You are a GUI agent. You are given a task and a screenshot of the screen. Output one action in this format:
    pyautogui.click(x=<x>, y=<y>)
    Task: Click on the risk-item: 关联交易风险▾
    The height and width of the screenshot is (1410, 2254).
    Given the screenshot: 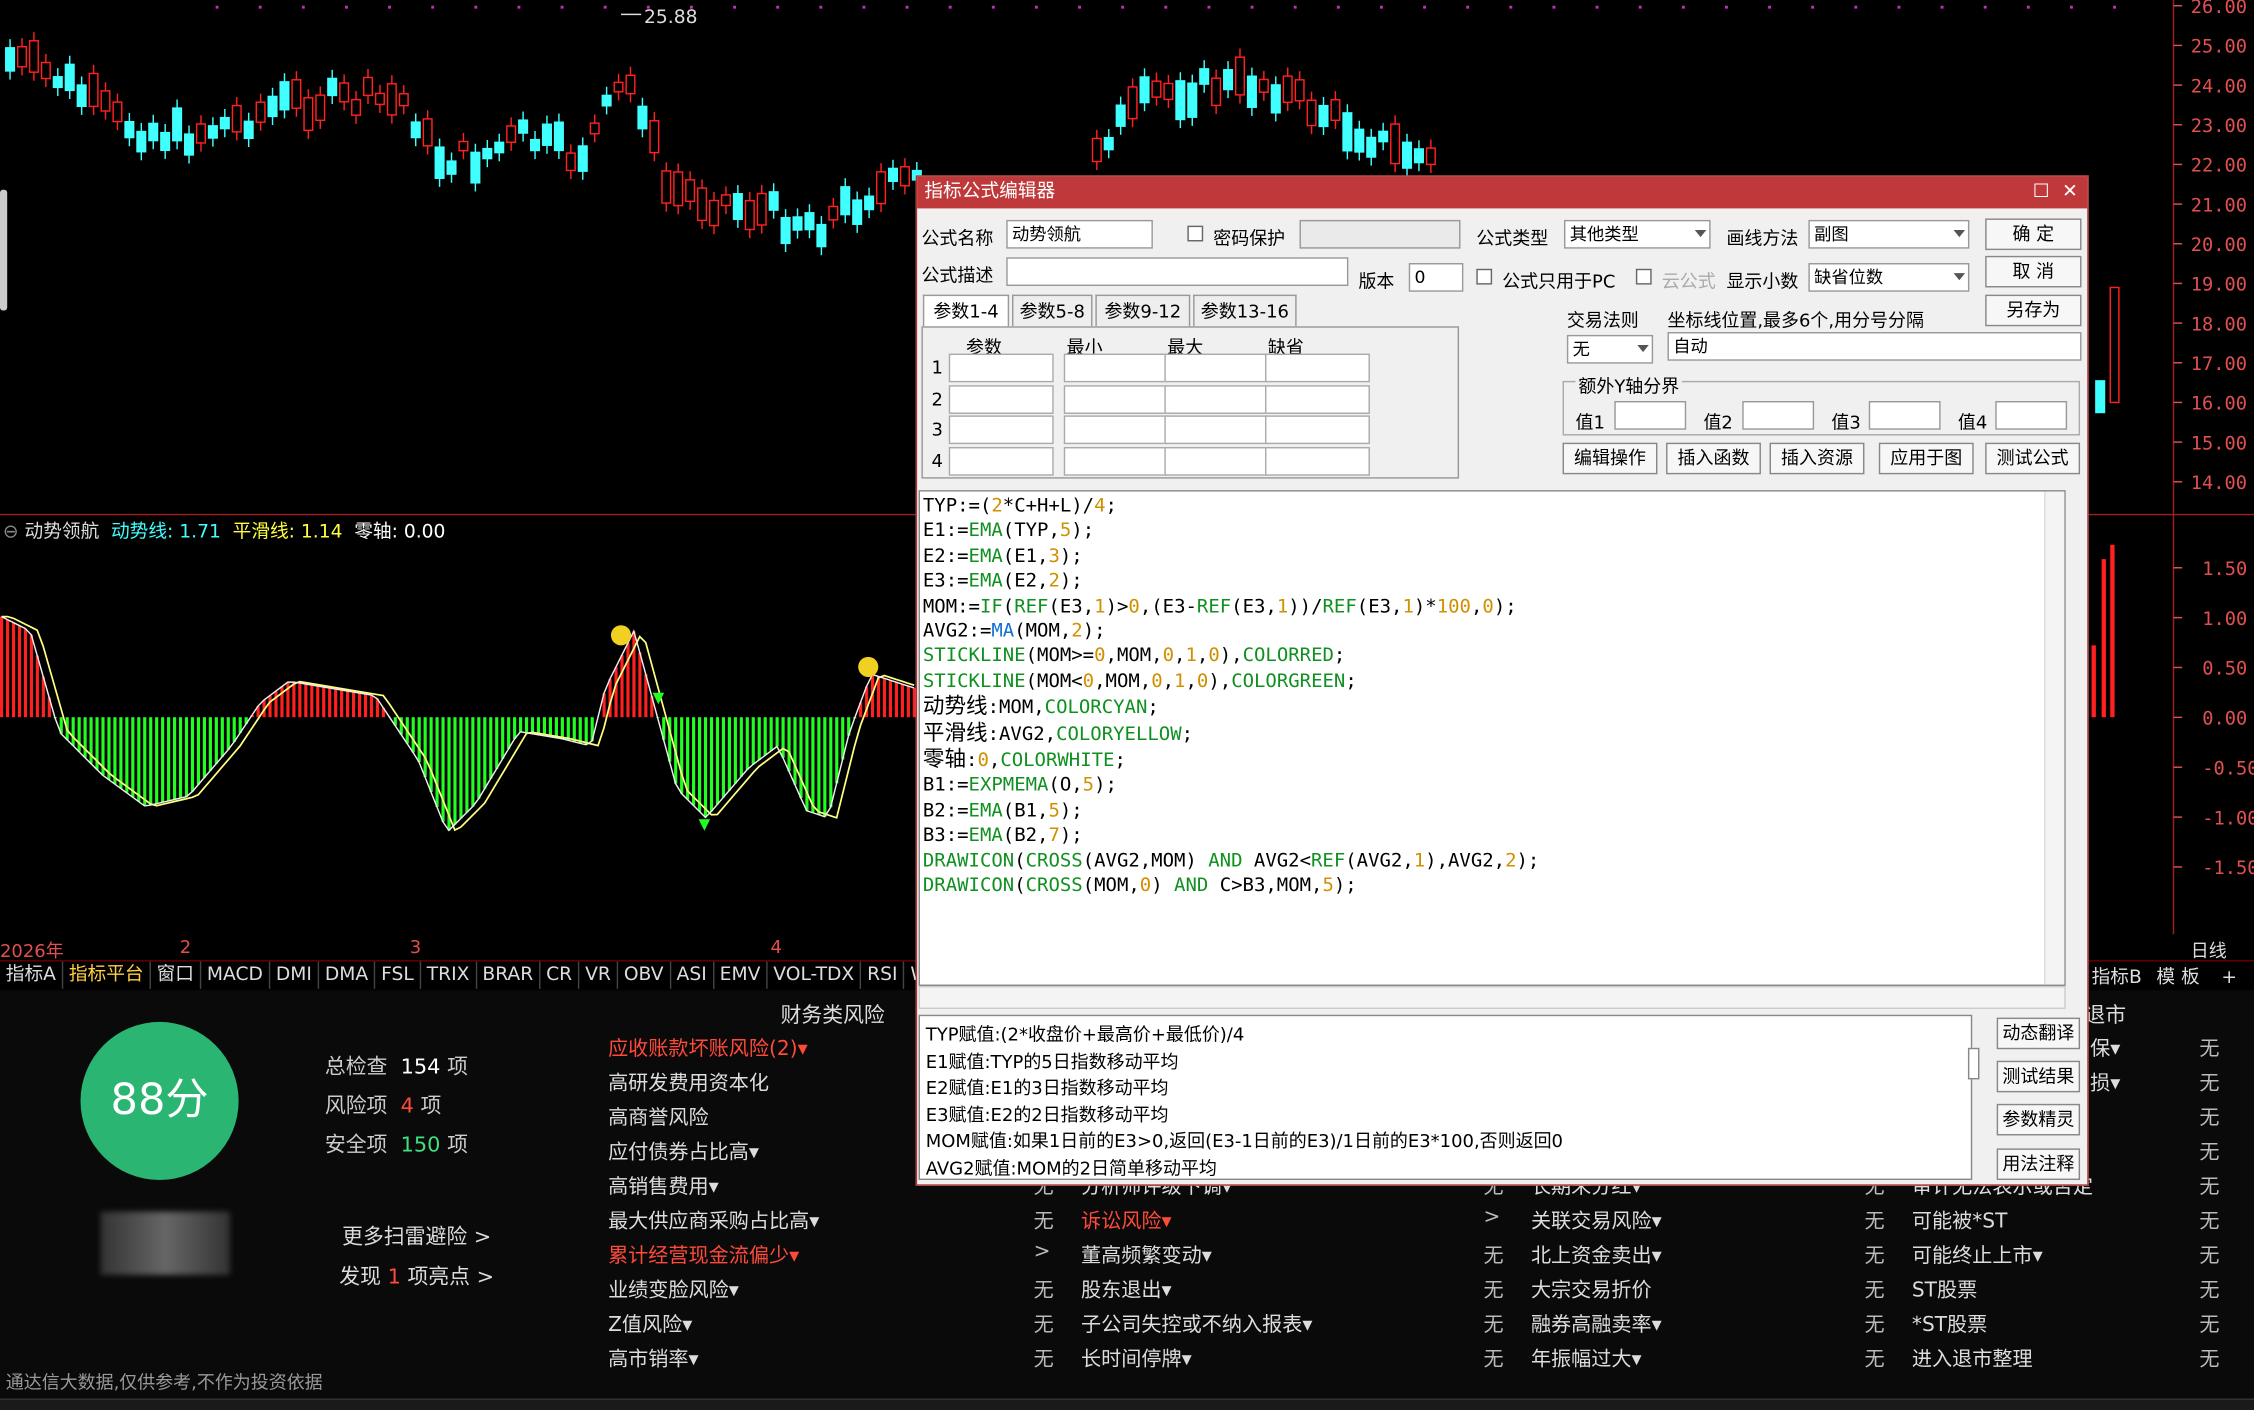 What is the action you would take?
    pyautogui.click(x=1596, y=1220)
    